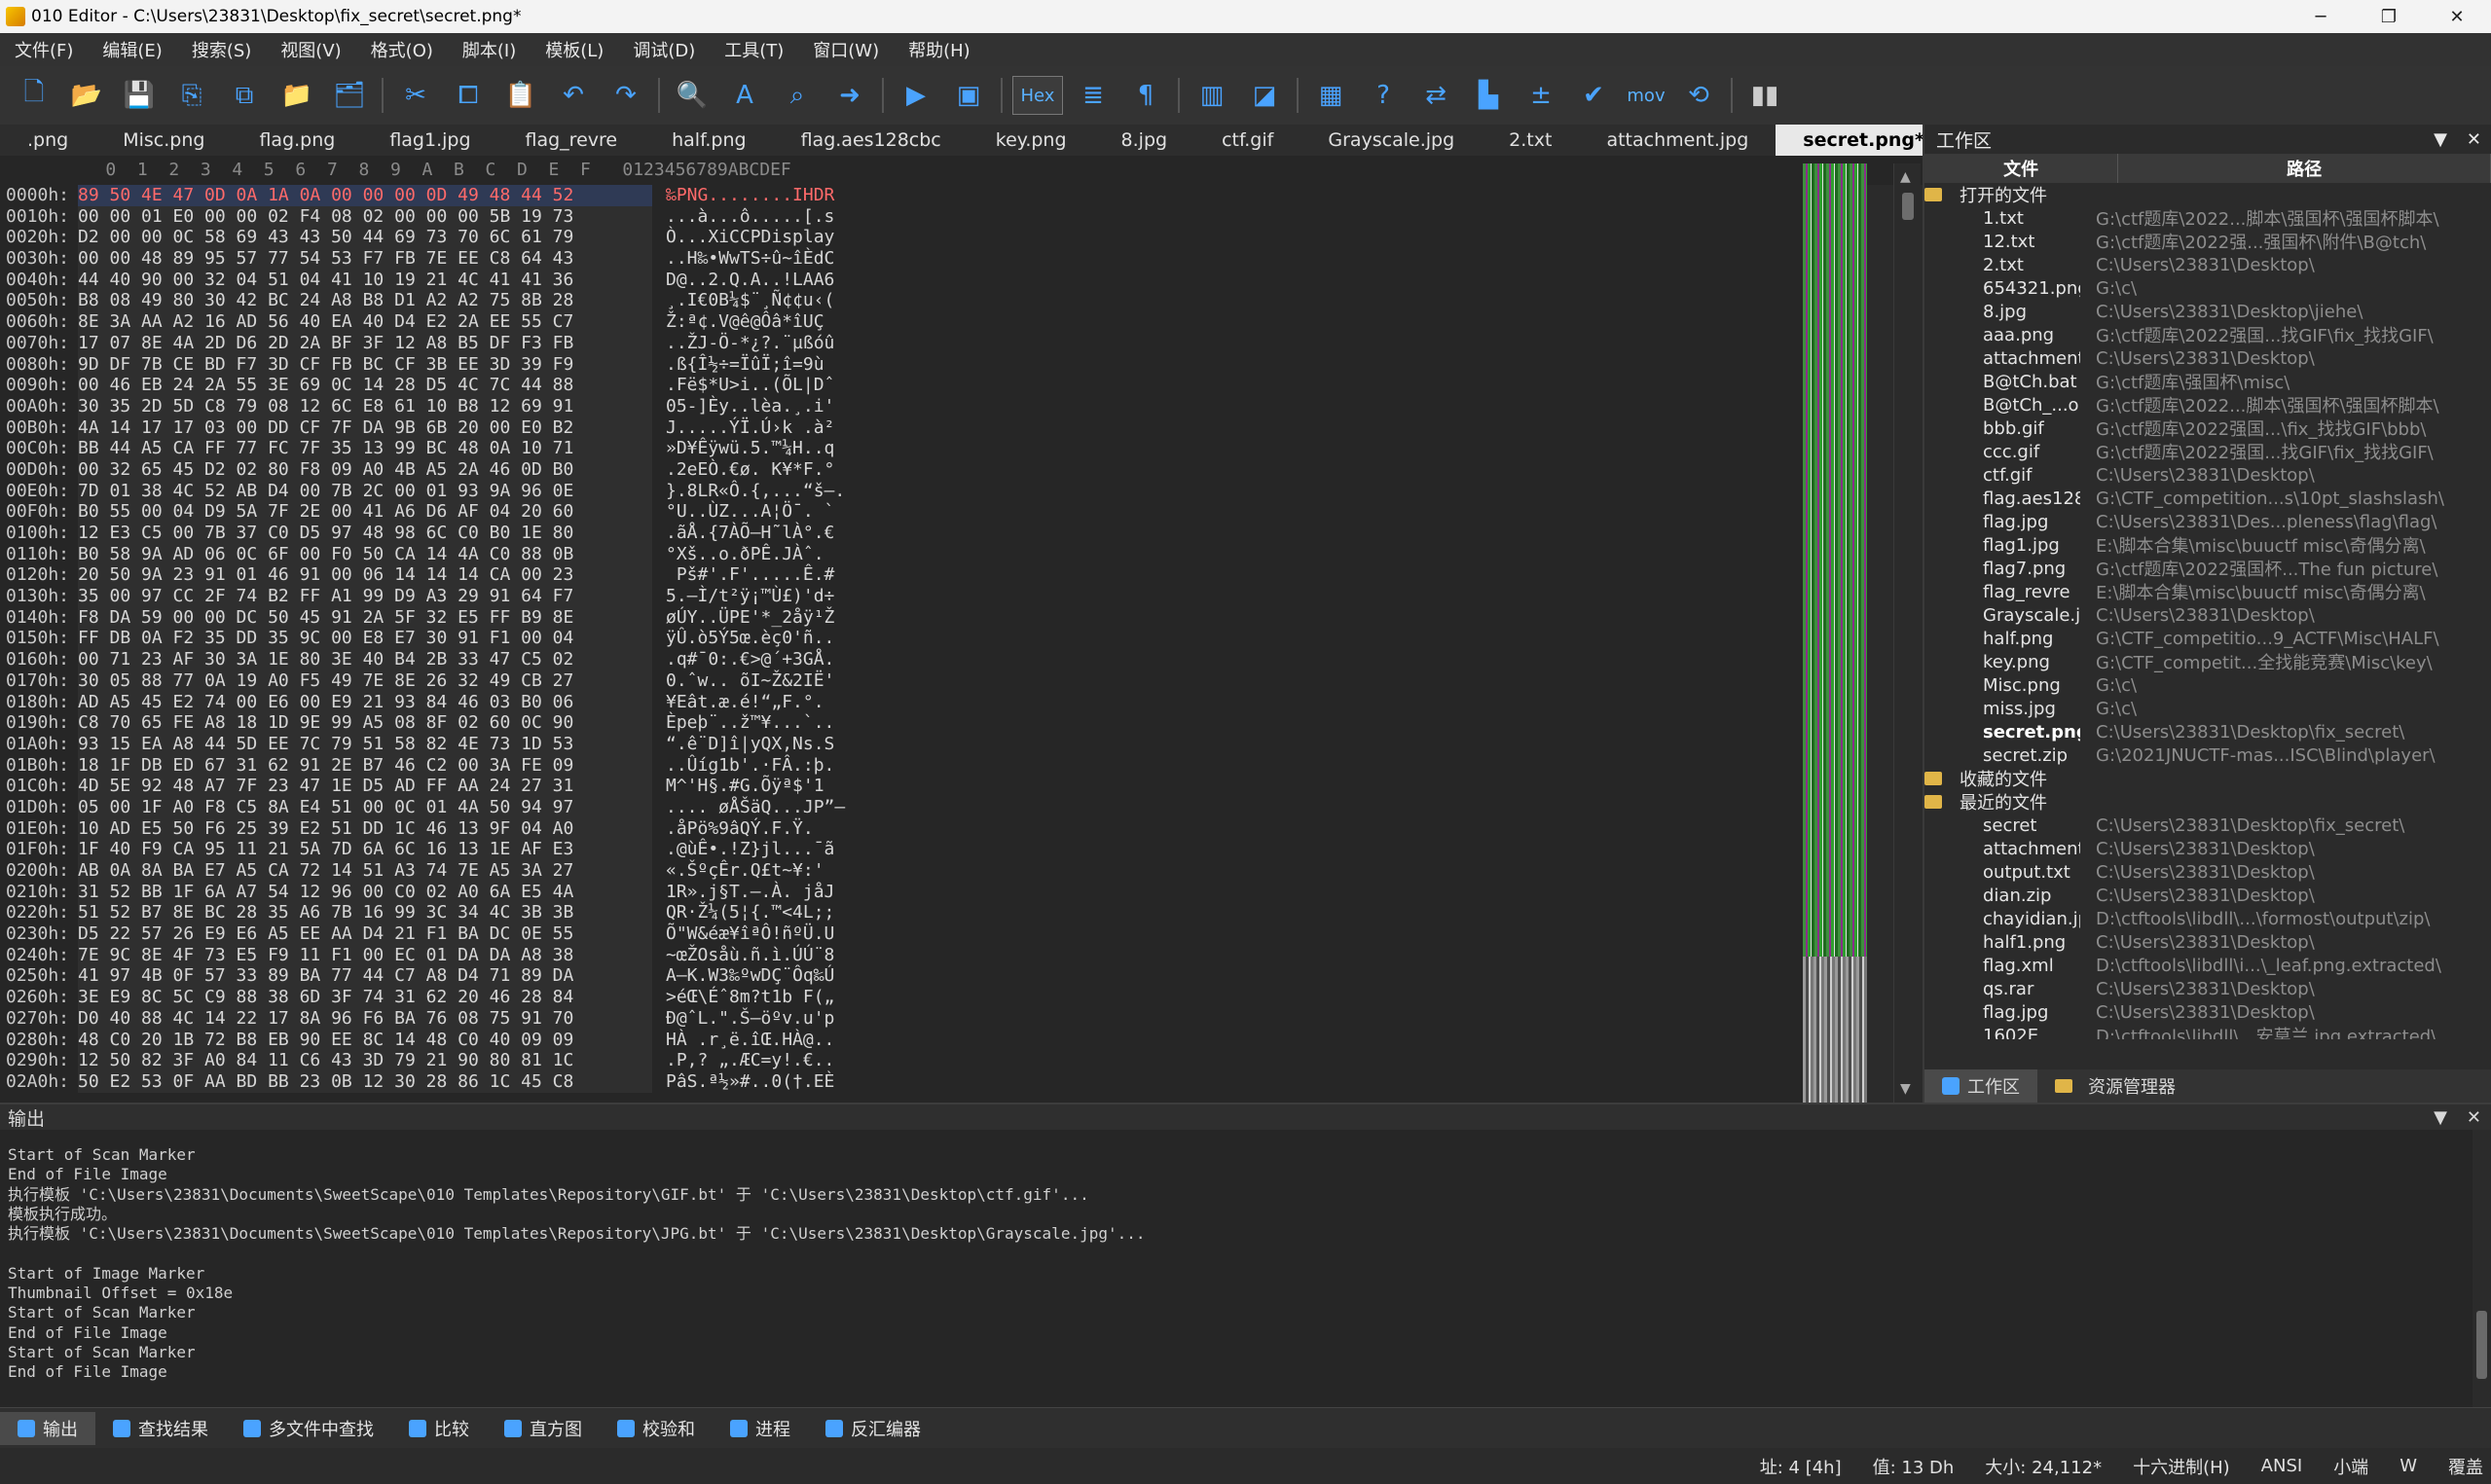 This screenshot has width=2491, height=1484. What do you see at coordinates (873, 1429) in the screenshot?
I see `bottom-tab: 反汇编器` at bounding box center [873, 1429].